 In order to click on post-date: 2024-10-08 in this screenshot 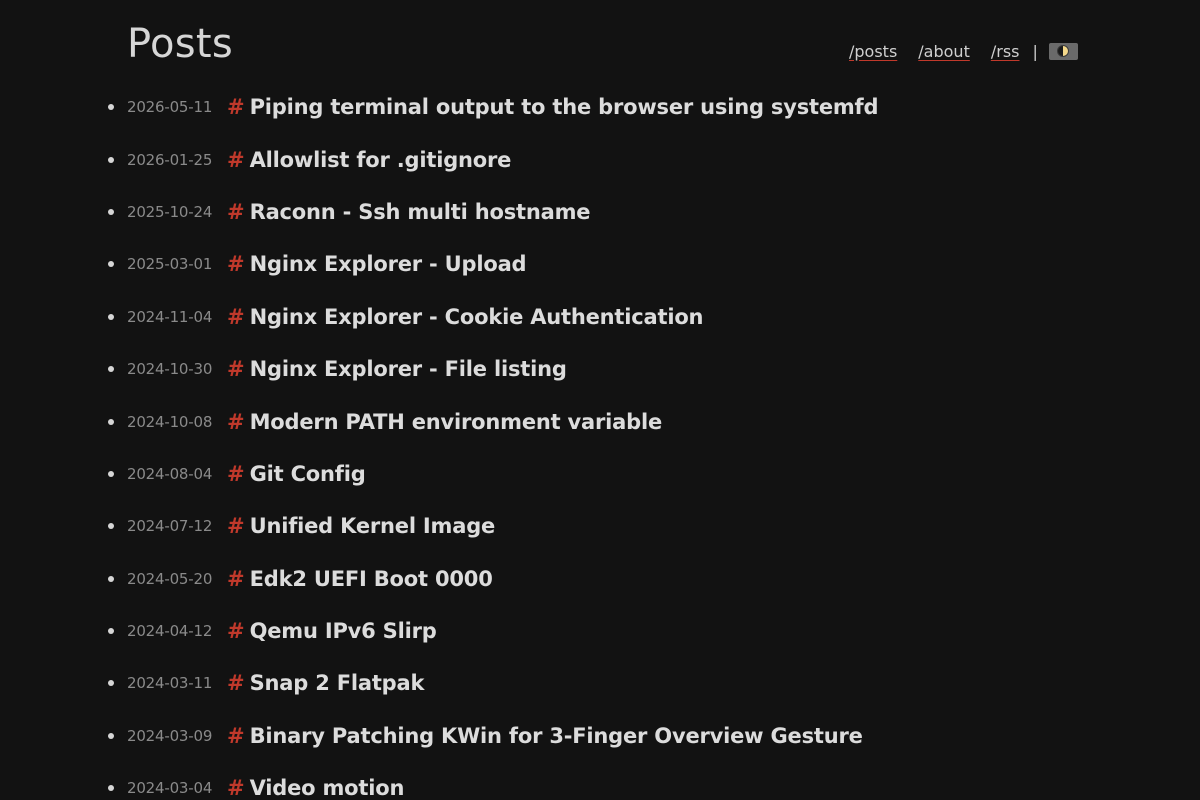, I will do `click(170, 421)`.